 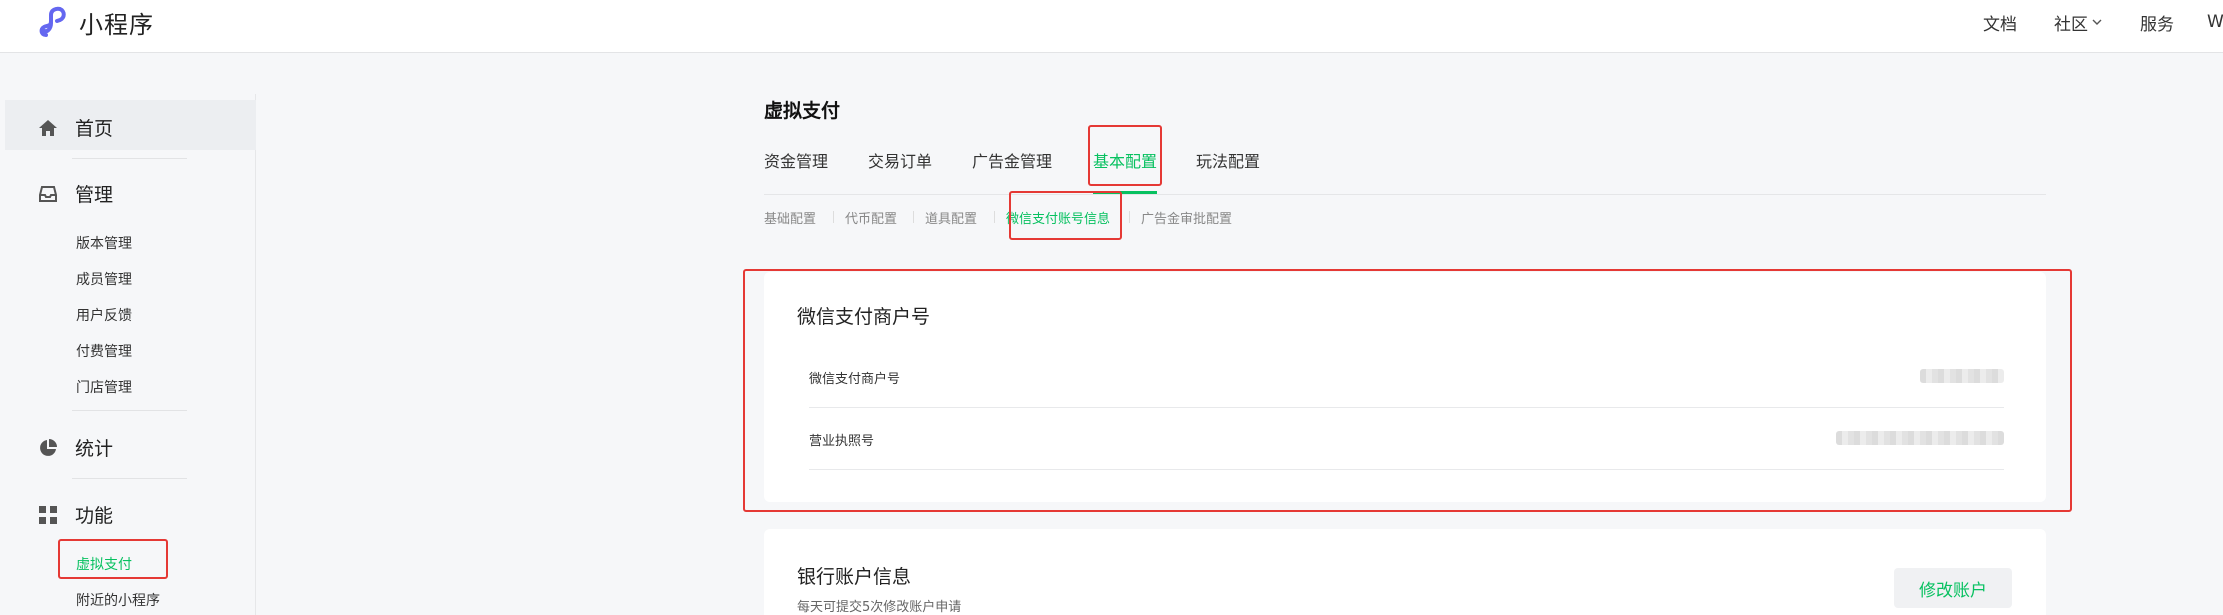 I want to click on sidebar-item-home: 首页, so click(x=75, y=127).